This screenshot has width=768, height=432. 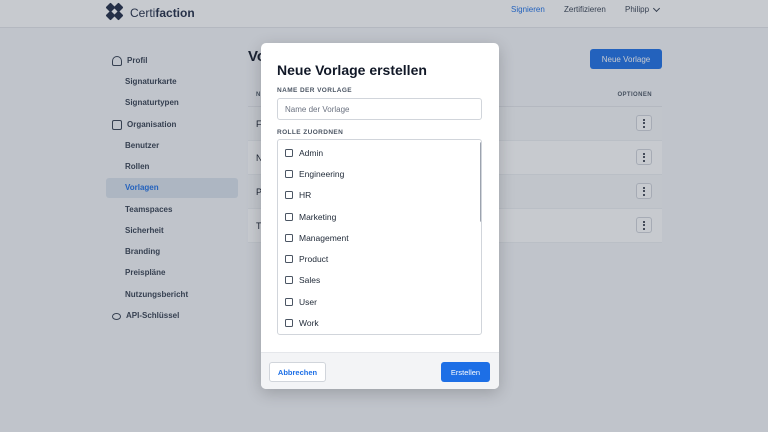 I want to click on role-label: ROLLE ZUORDNEN, so click(x=310, y=132).